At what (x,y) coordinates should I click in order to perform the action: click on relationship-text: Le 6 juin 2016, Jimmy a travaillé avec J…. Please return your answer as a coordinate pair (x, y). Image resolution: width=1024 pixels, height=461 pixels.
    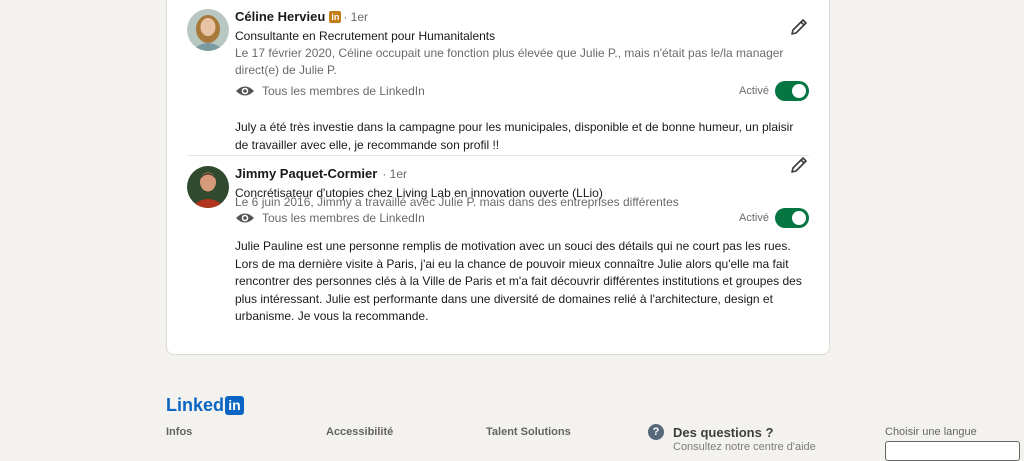
    Looking at the image, I should click on (457, 202).